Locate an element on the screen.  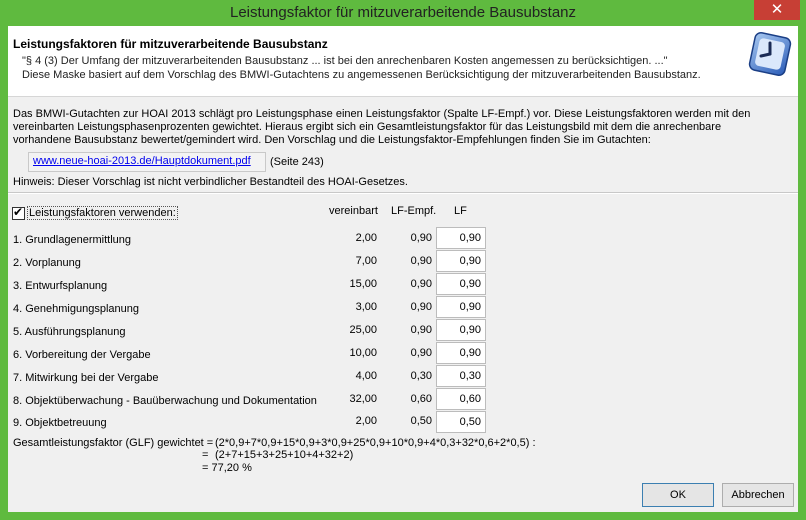
phase-label: 7. Mitwirkung bei der Vergabe is located at coordinates (86, 378).